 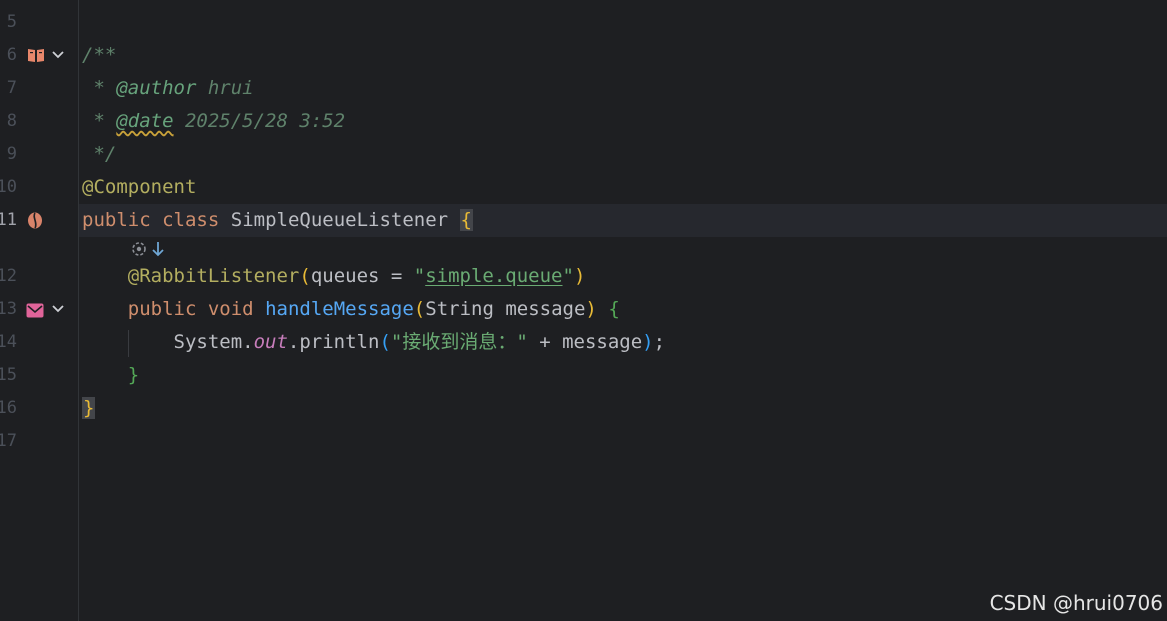 I want to click on annotation-component: @Component, so click(x=139, y=187).